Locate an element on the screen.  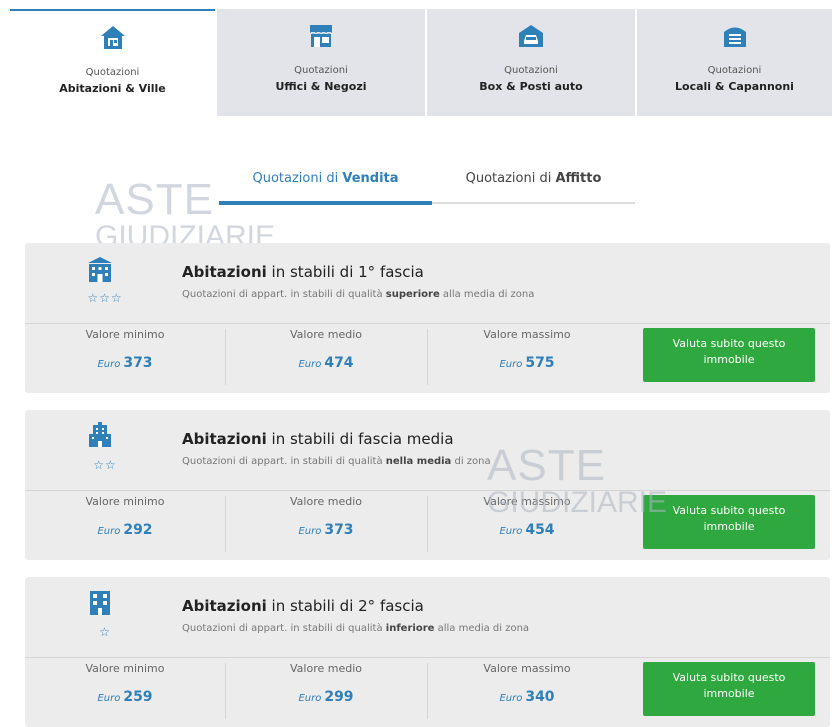
avg-value: Euro 474 is located at coordinates (326, 363).